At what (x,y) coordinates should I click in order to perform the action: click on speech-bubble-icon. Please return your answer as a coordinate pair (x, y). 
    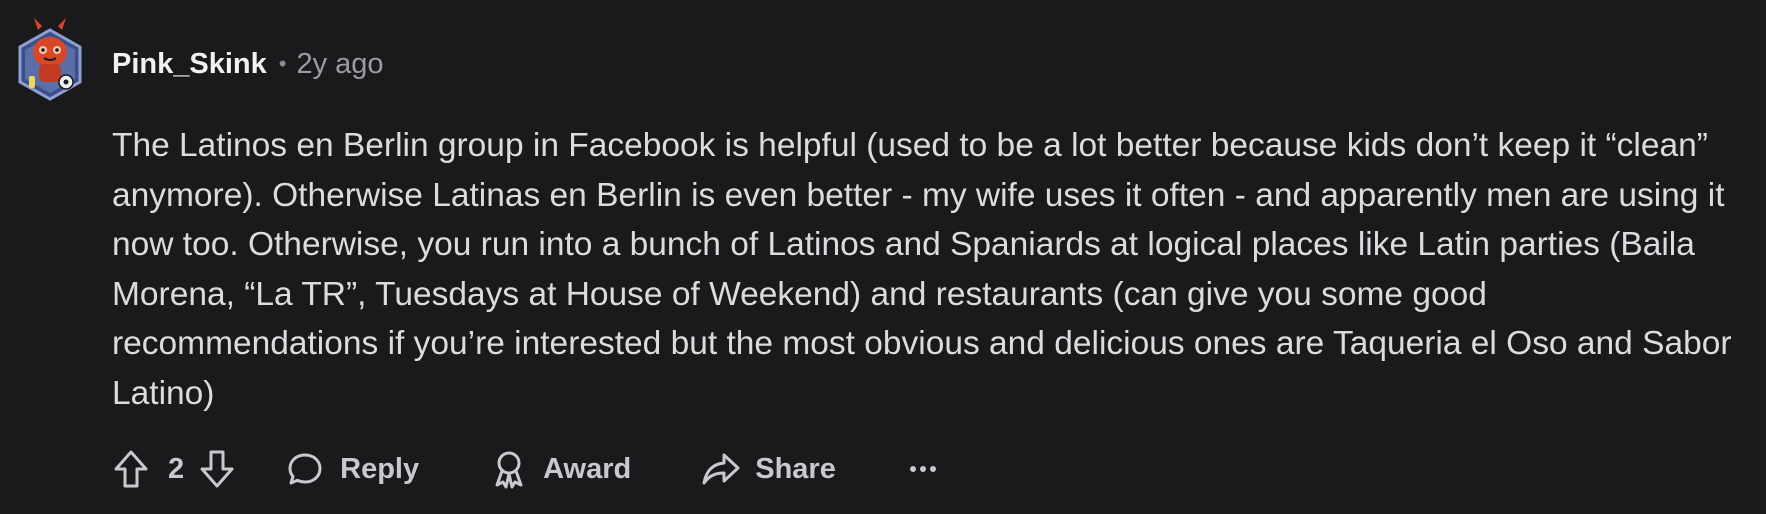
    Looking at the image, I should click on (305, 469).